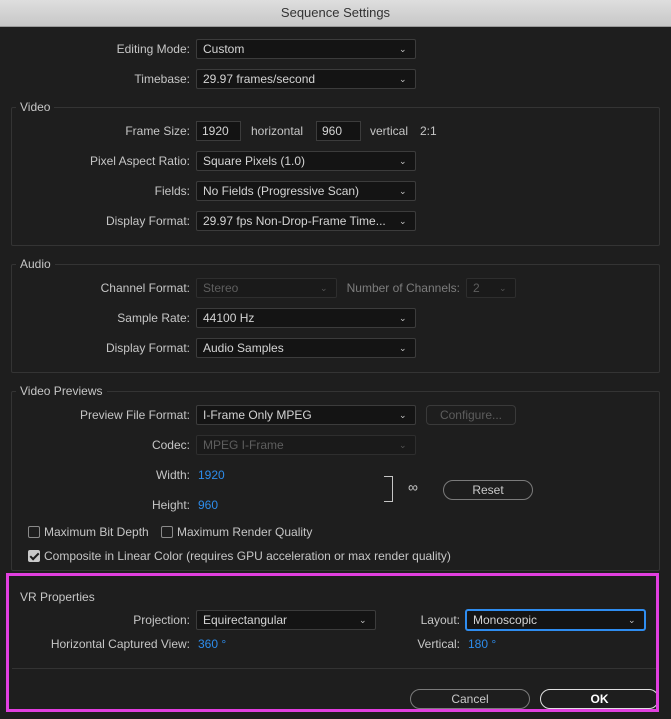  Describe the element at coordinates (153, 318) in the screenshot. I see `sample-rate-label: Sample Rate:` at that location.